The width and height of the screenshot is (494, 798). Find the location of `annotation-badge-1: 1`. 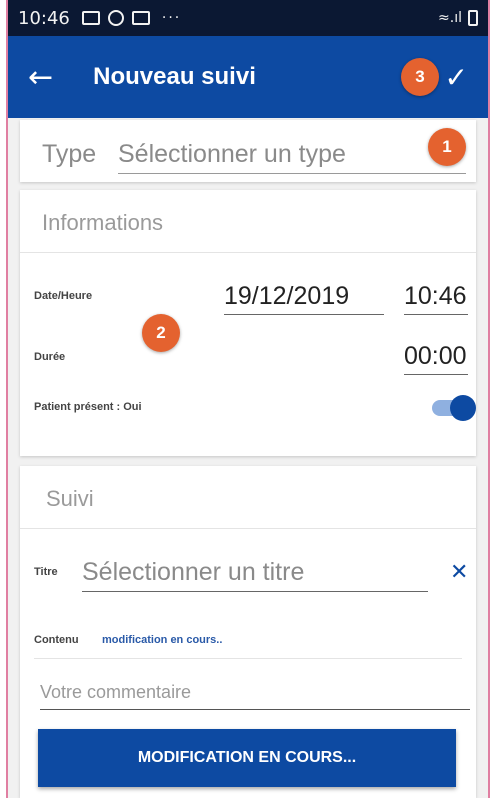

annotation-badge-1: 1 is located at coordinates (447, 147).